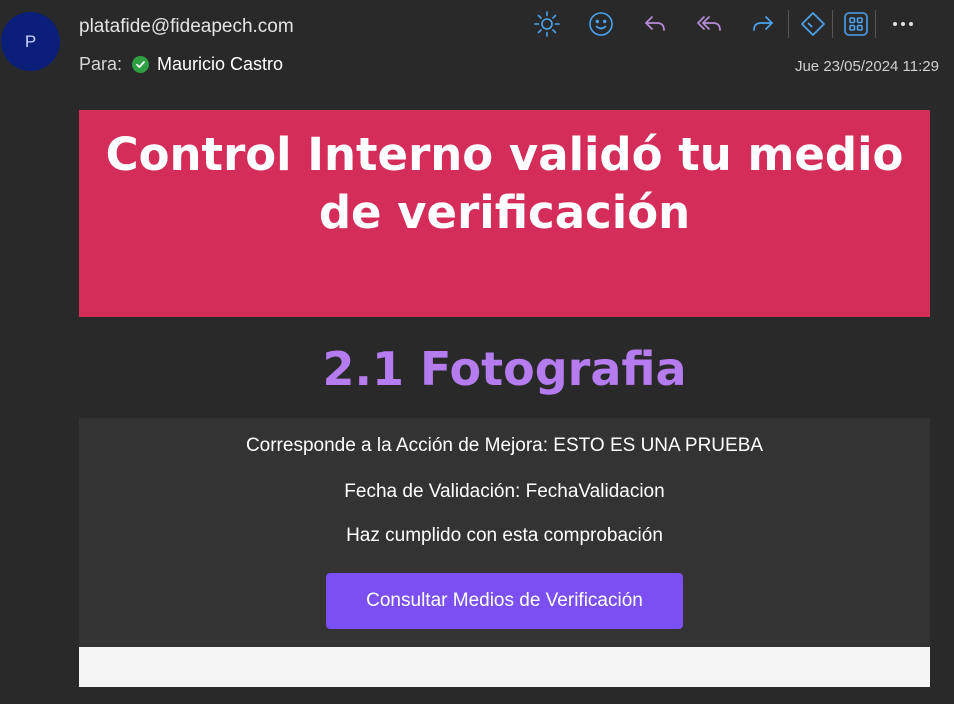 The image size is (954, 704). What do you see at coordinates (601, 24) in the screenshot?
I see `emoji-icon` at bounding box center [601, 24].